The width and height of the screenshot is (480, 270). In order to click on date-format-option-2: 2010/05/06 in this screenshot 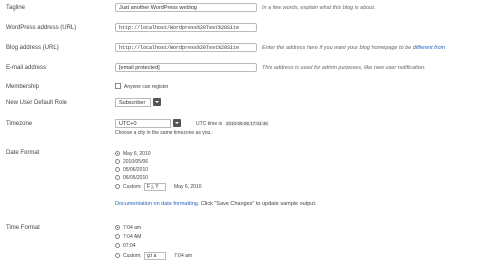, I will do `click(136, 162)`.